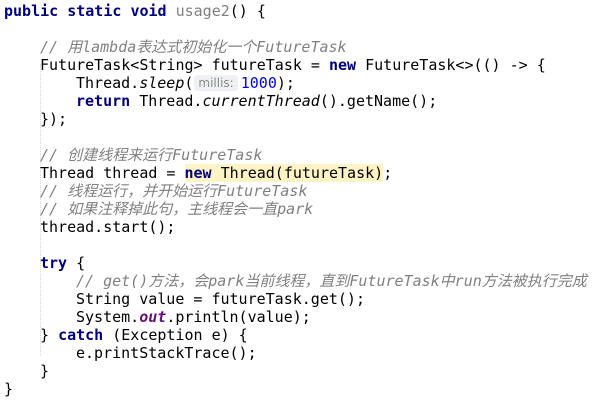  I want to click on code-text: FutureTask<>(() -> {, so click(451, 65).